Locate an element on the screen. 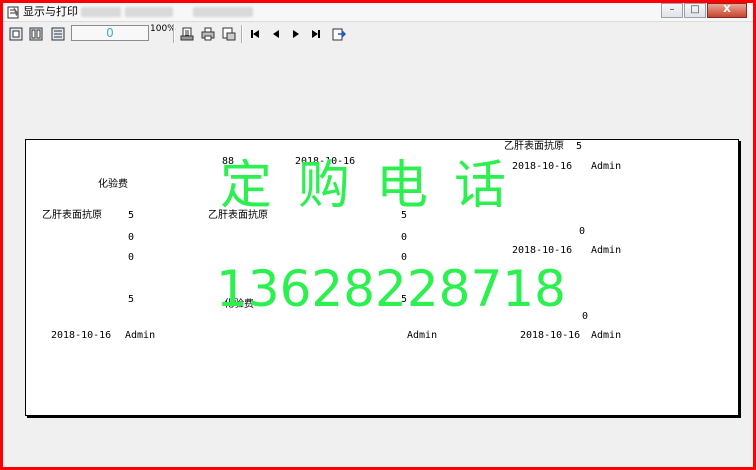 The height and width of the screenshot is (470, 756). last-page-icon is located at coordinates (316, 34).